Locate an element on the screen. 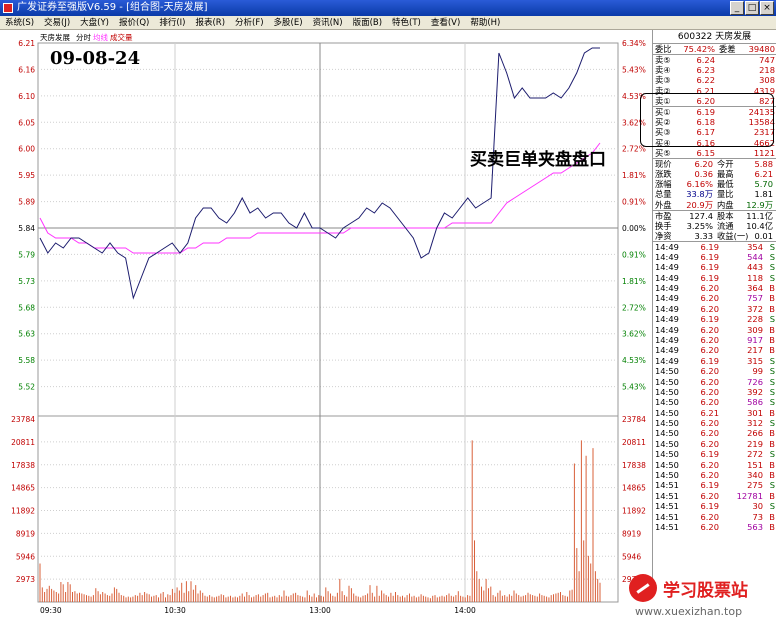 The height and width of the screenshot is (621, 776). chart-legend-fenshi: 分时 is located at coordinates (83, 37).